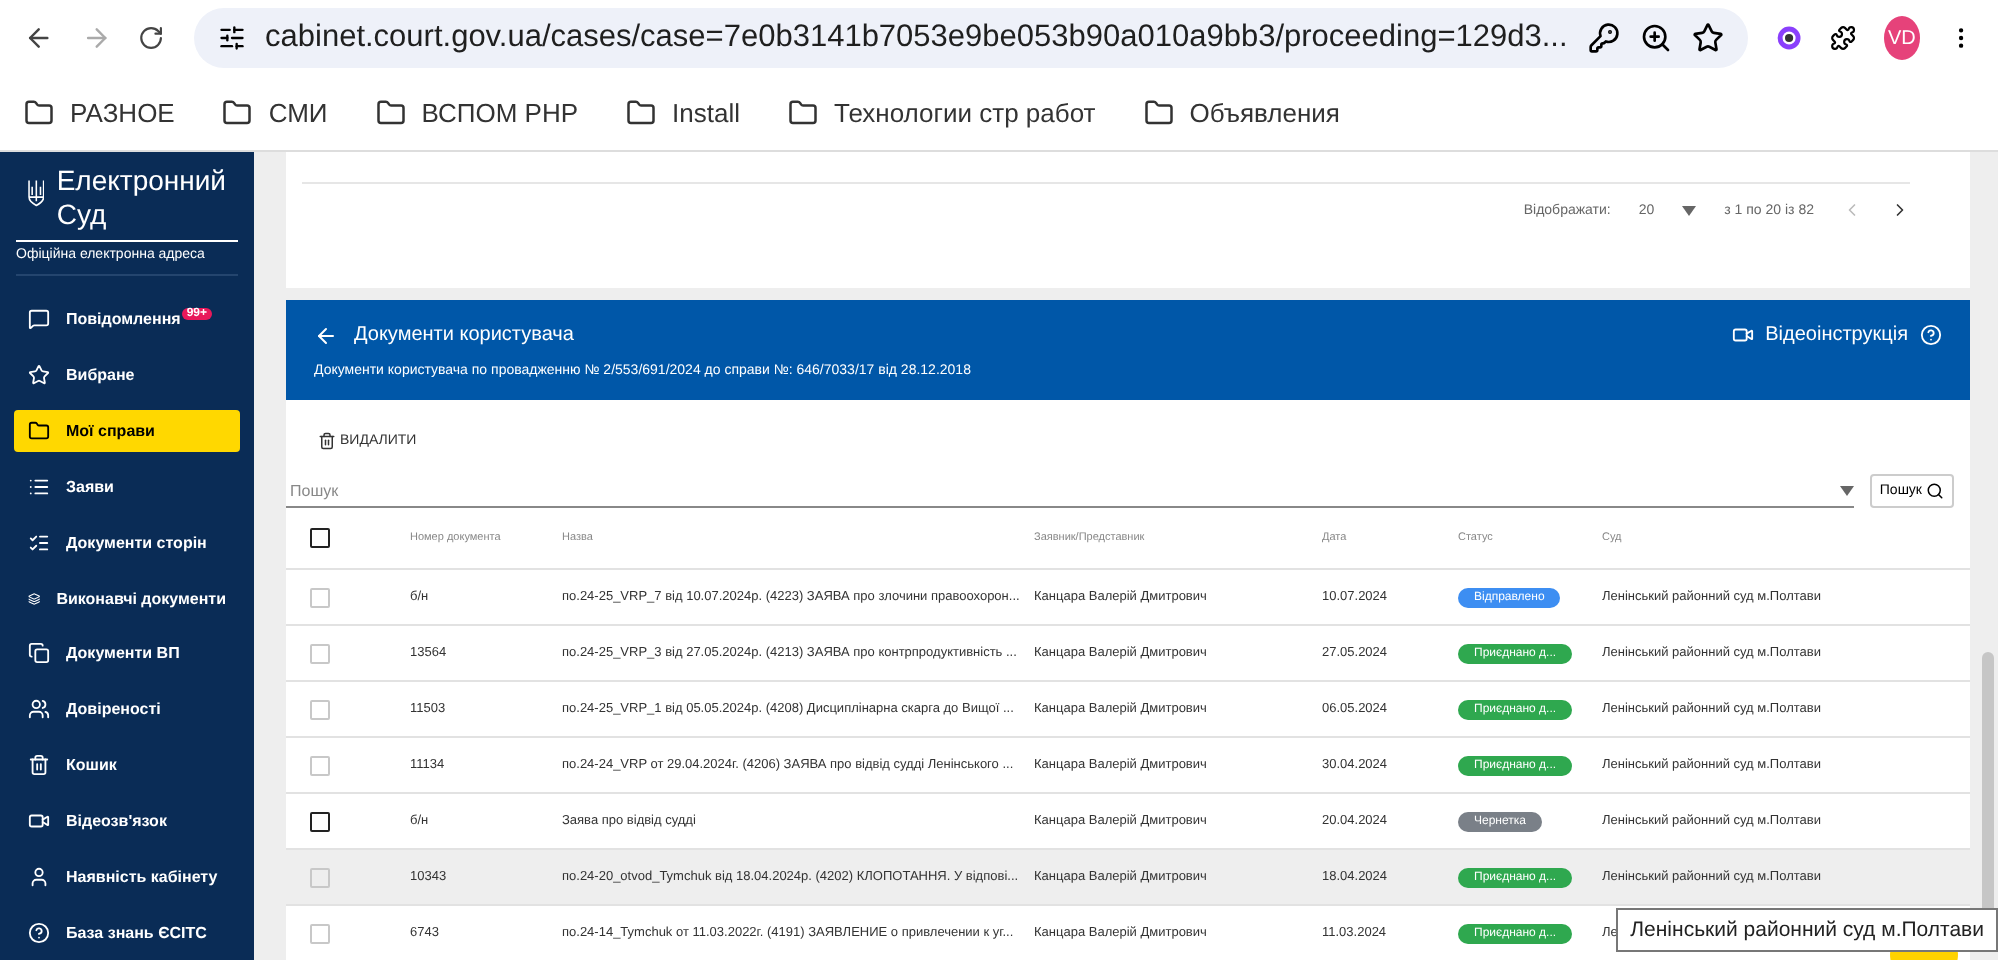  I want to click on logo-text: Суд, so click(82, 215).